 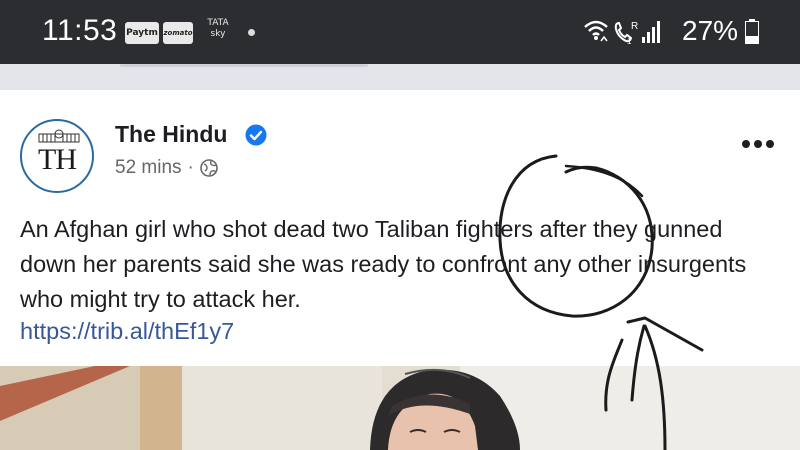 I want to click on system-status-icons: R 1, so click(x=622, y=33).